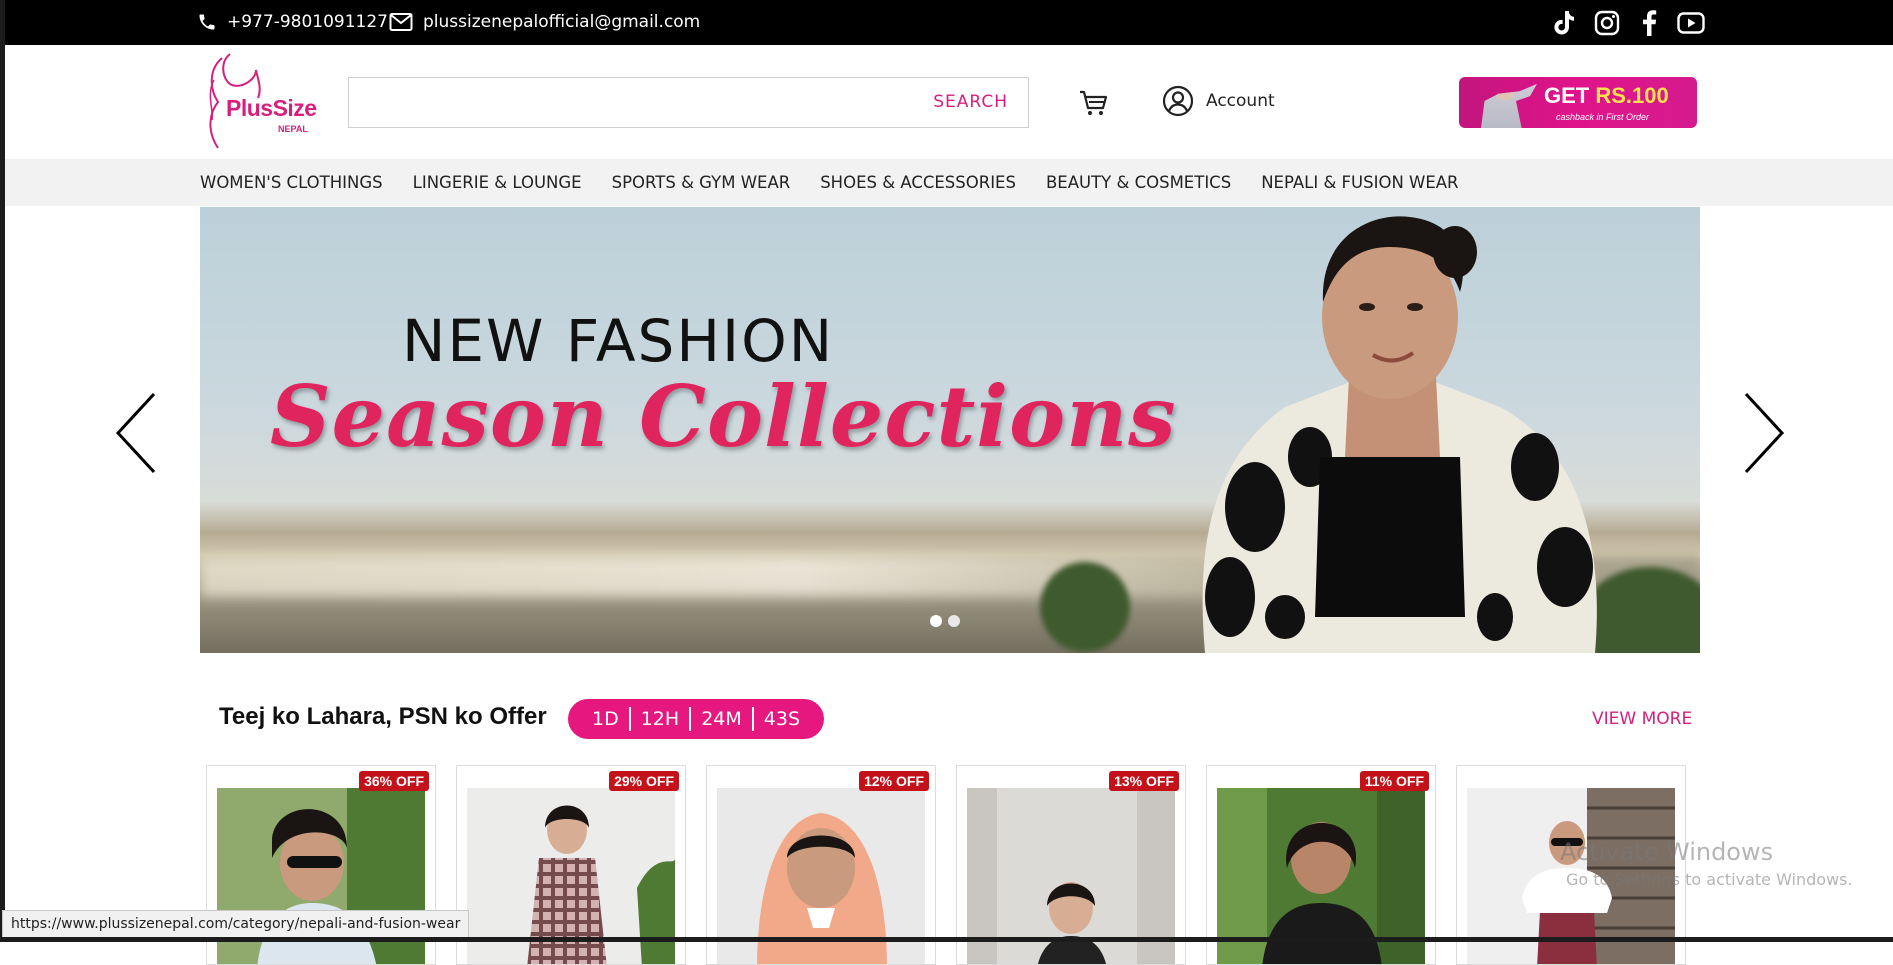 This screenshot has height=965, width=1893. I want to click on view-more-link: VIEW MORE, so click(1642, 719).